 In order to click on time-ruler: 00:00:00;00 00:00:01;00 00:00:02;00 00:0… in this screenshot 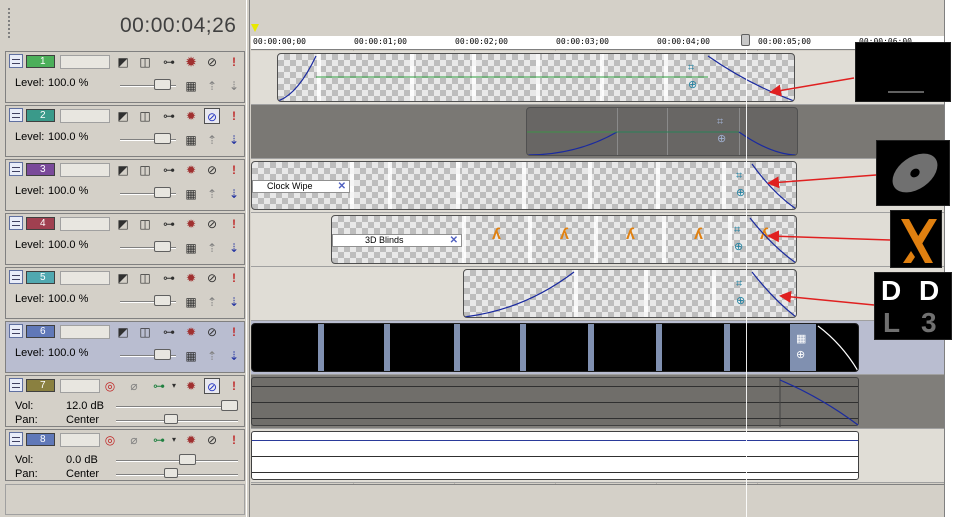, I will do `click(597, 43)`.